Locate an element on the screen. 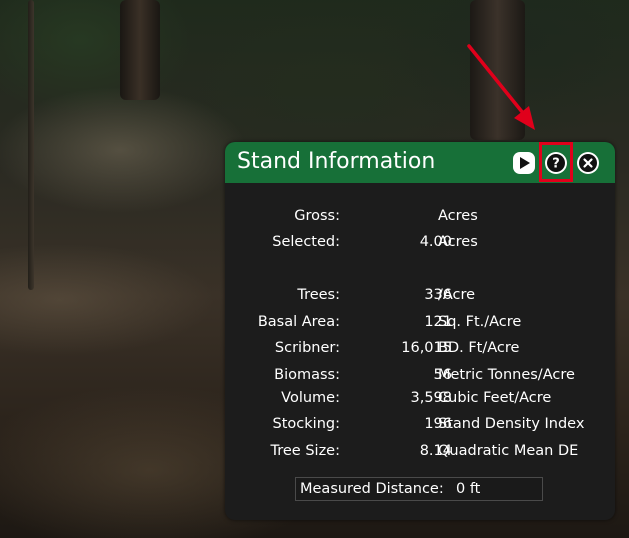 This screenshot has width=629, height=538. row-label: Selected: is located at coordinates (306, 242).